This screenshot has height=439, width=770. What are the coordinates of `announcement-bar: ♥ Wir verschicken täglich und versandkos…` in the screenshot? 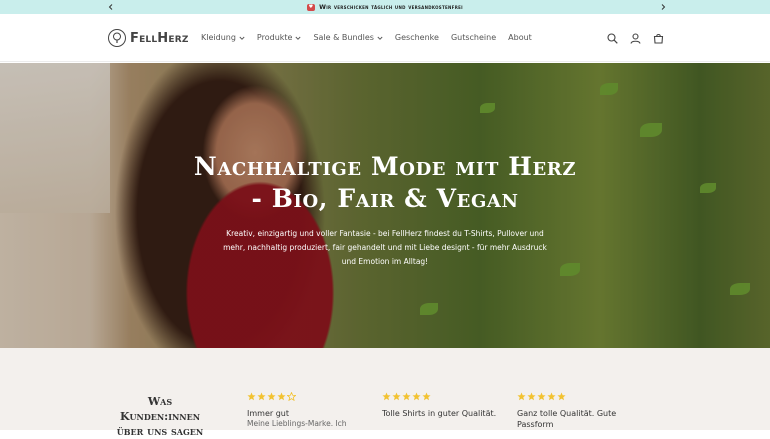 It's located at (385, 7).